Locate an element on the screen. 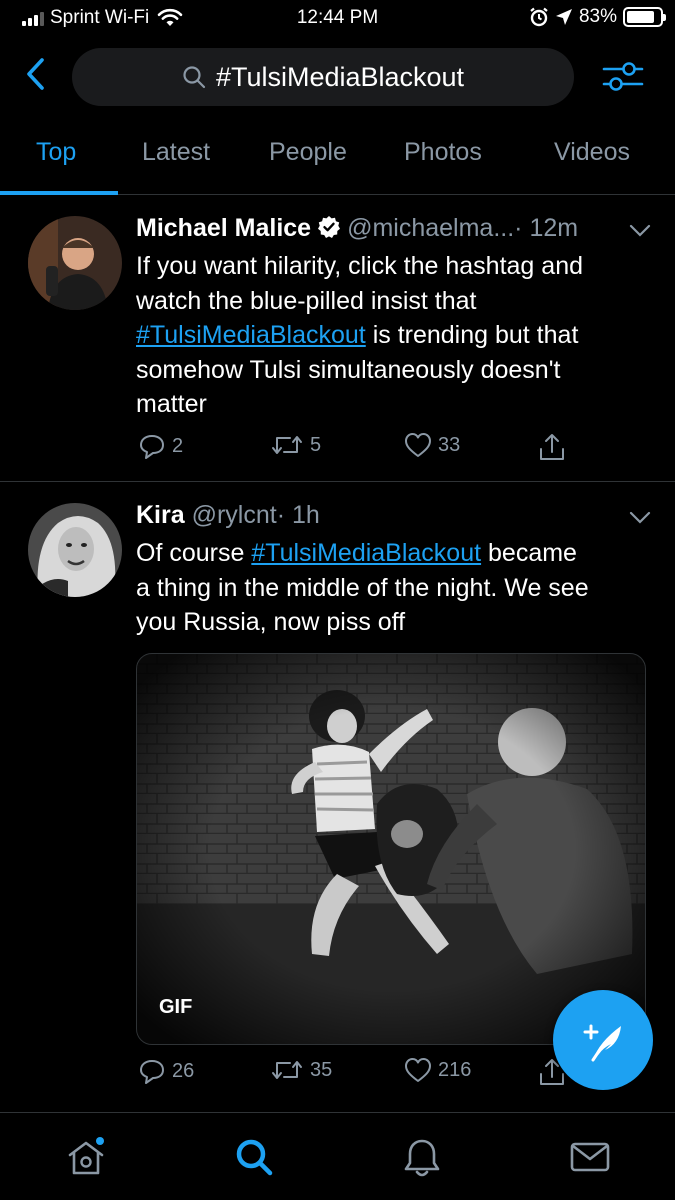 The width and height of the screenshot is (675, 1200). compose-tweet-button is located at coordinates (603, 1040).